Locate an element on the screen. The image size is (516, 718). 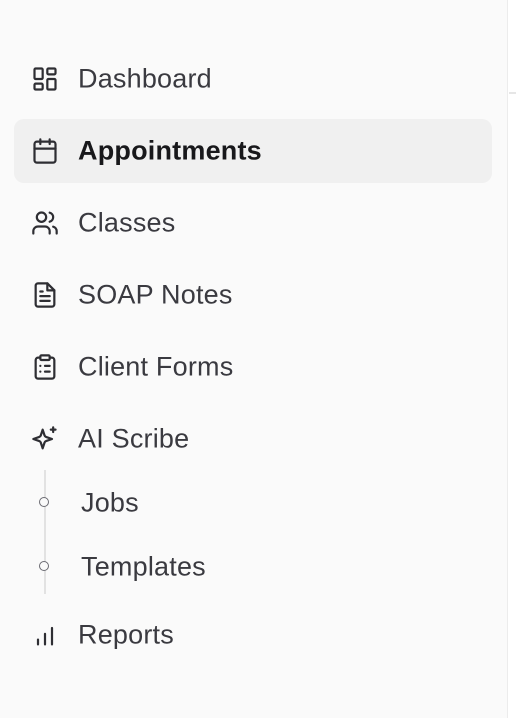
nav-item-dashboard: Dashboard is located at coordinates (253, 79).